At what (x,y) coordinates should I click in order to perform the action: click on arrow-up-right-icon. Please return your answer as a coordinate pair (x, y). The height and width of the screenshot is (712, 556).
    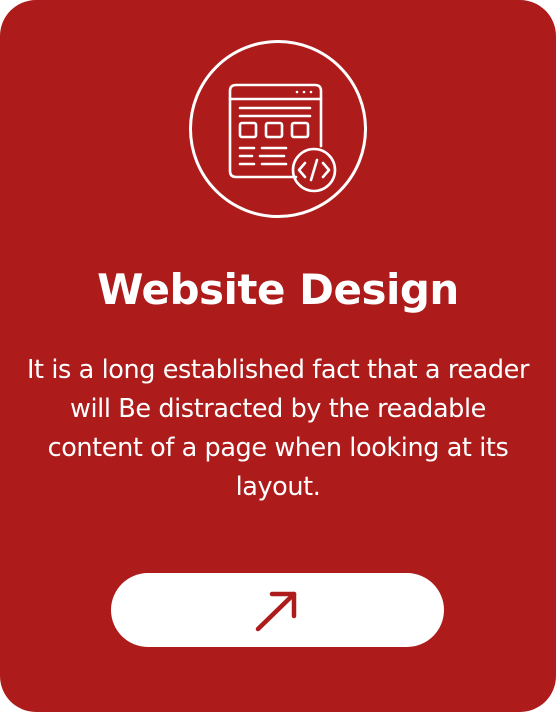
    Looking at the image, I should click on (276, 611).